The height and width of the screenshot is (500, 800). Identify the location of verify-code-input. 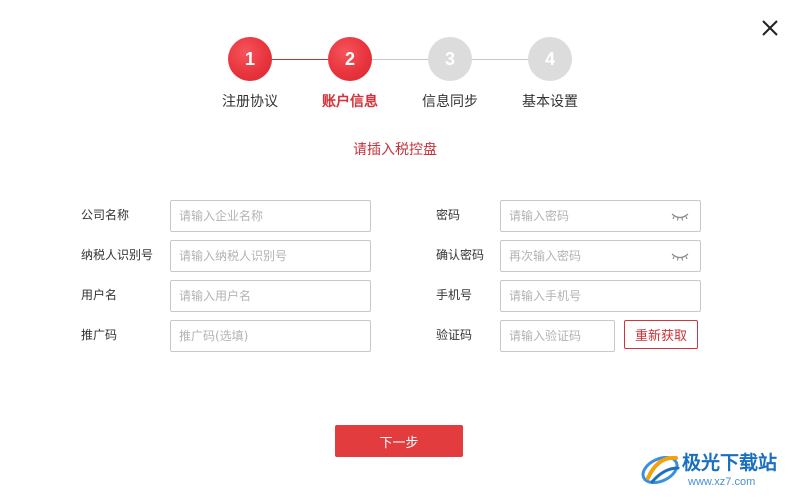
(557, 336).